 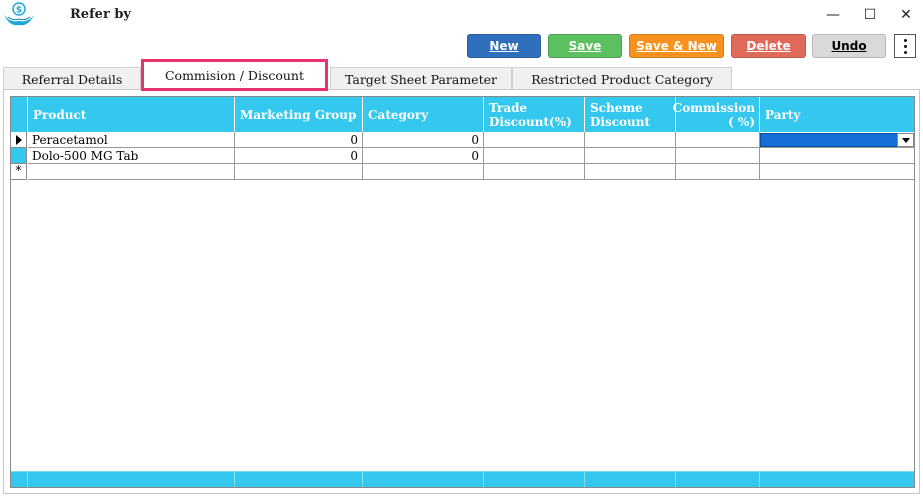 I want to click on column-header-trade-discount: Trade Discount(%), so click(x=534, y=114).